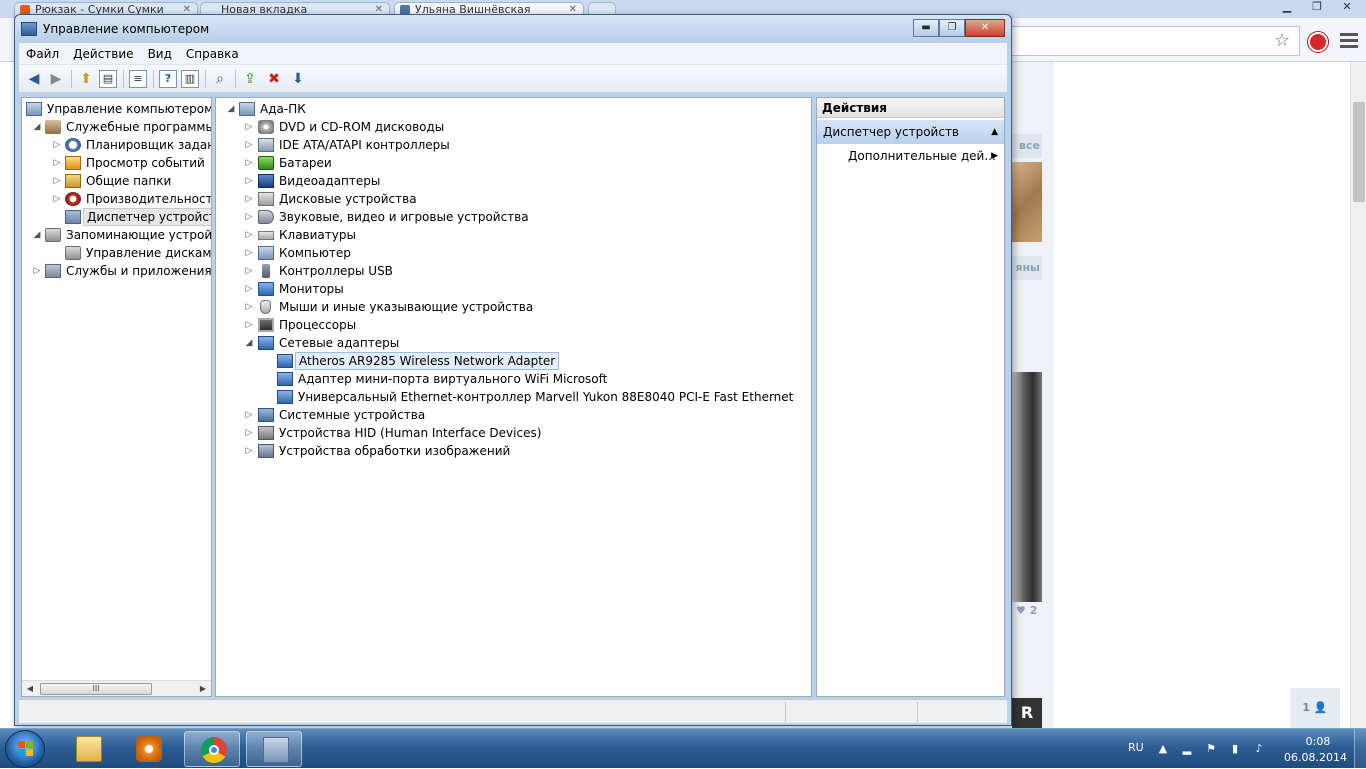  What do you see at coordinates (1163, 749) in the screenshot?
I see `show-hidden-icons-icon: ▲` at bounding box center [1163, 749].